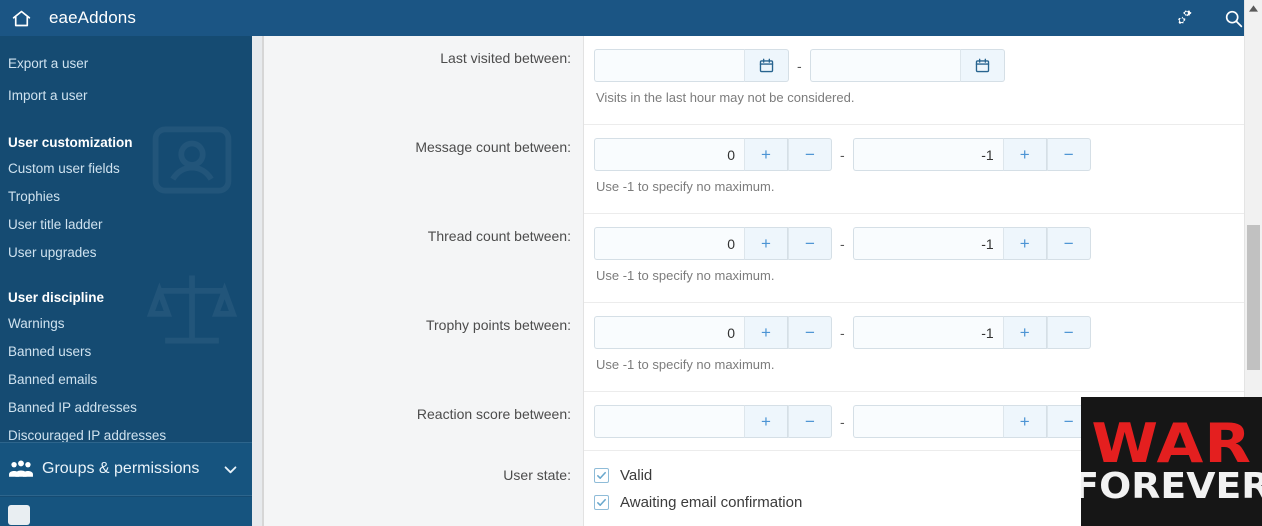 This screenshot has height=526, width=1262. What do you see at coordinates (128, 63) in the screenshot?
I see `sidebar-item-export-a-user: Export a user` at bounding box center [128, 63].